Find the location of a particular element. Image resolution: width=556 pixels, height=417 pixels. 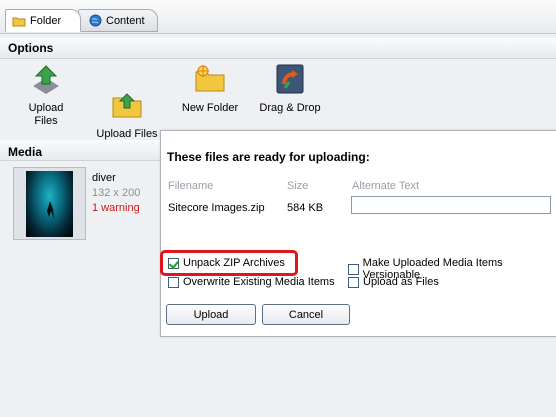

options-header-bar is located at coordinates (278, 48).